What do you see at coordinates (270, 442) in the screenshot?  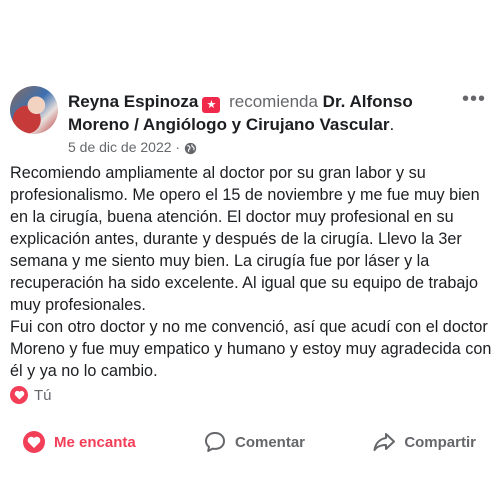 I see `comment-label: Comentar` at bounding box center [270, 442].